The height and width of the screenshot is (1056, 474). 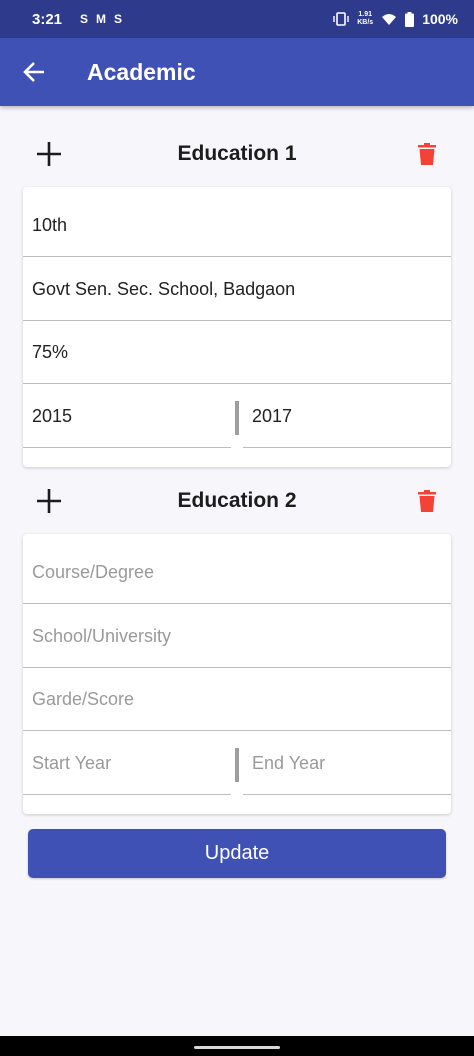 What do you see at coordinates (118, 19) in the screenshot?
I see `s-app-icon-2: S` at bounding box center [118, 19].